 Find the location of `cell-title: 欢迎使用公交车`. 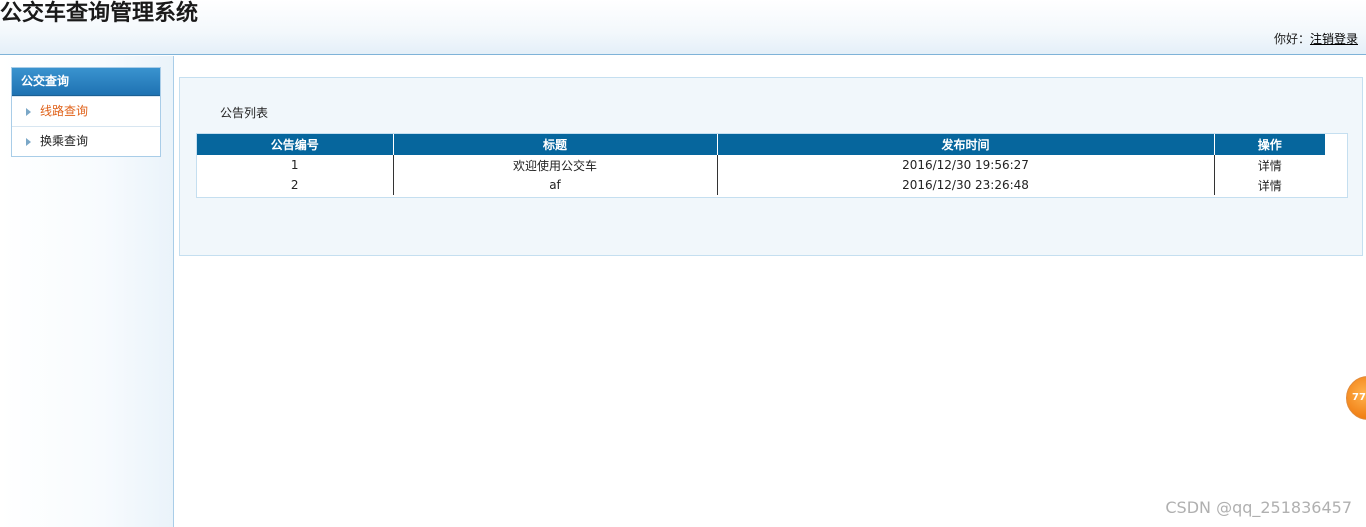

cell-title: 欢迎使用公交车 is located at coordinates (554, 165).